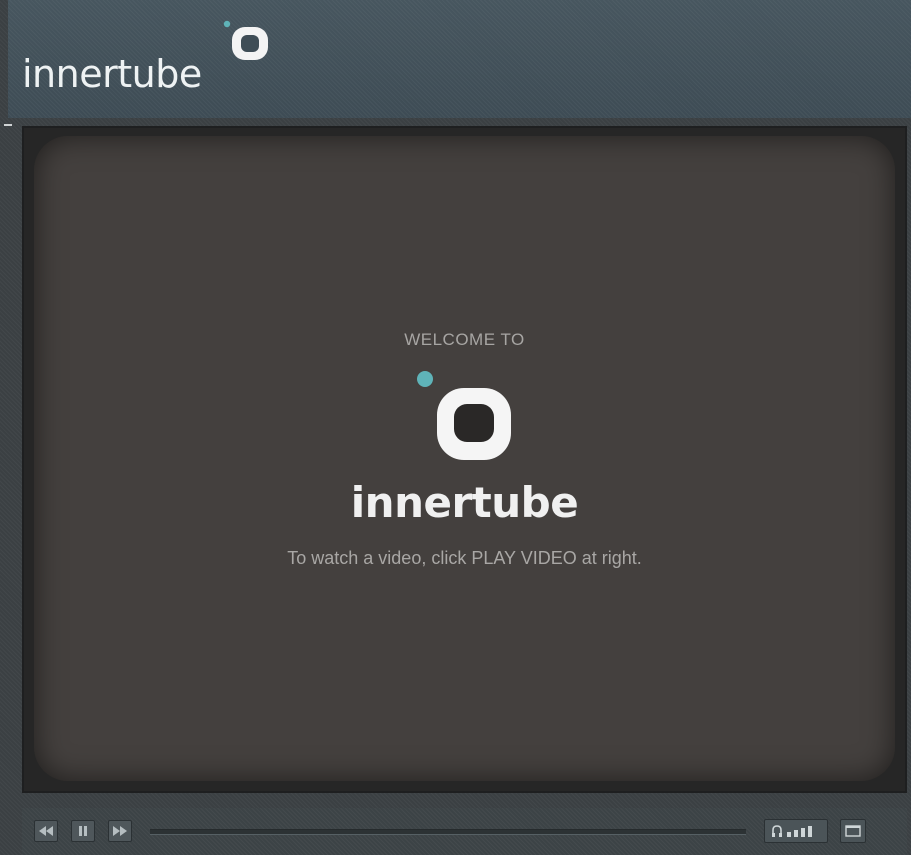 The width and height of the screenshot is (911, 855). I want to click on volume-level-indicator, so click(799, 831).